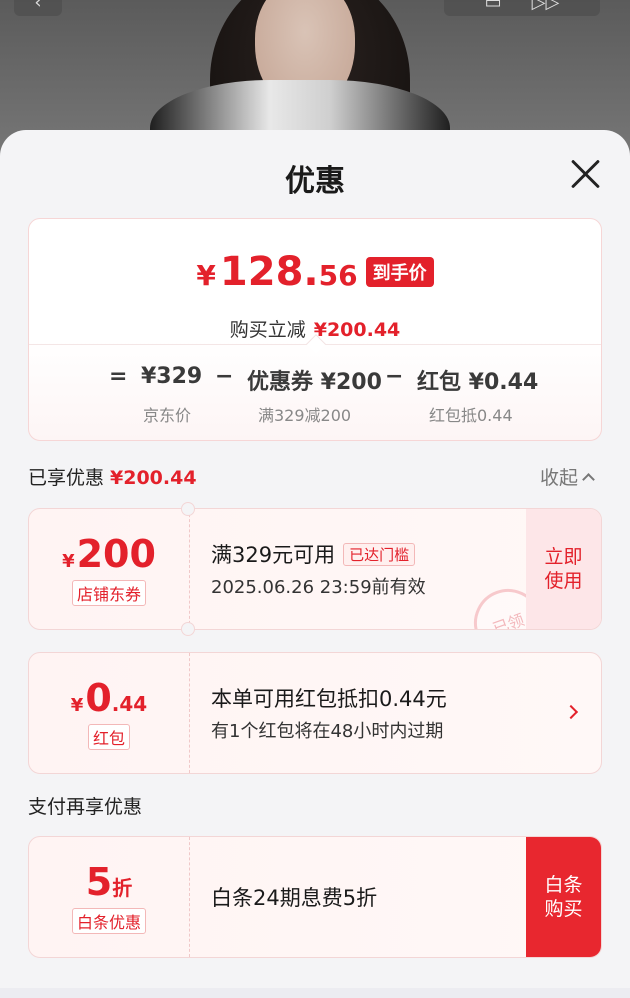  Describe the element at coordinates (305, 415) in the screenshot. I see `breakdown-coupon-label: 满329减200` at that location.